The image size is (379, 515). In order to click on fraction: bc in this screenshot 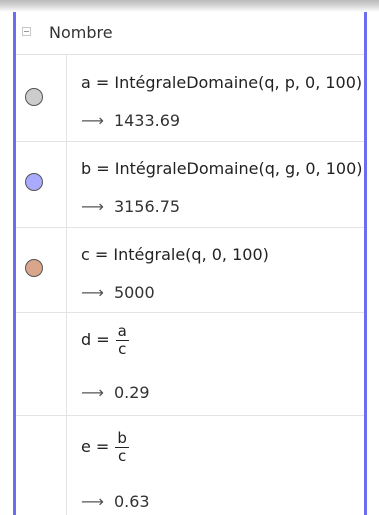, I will do `click(122, 447)`.